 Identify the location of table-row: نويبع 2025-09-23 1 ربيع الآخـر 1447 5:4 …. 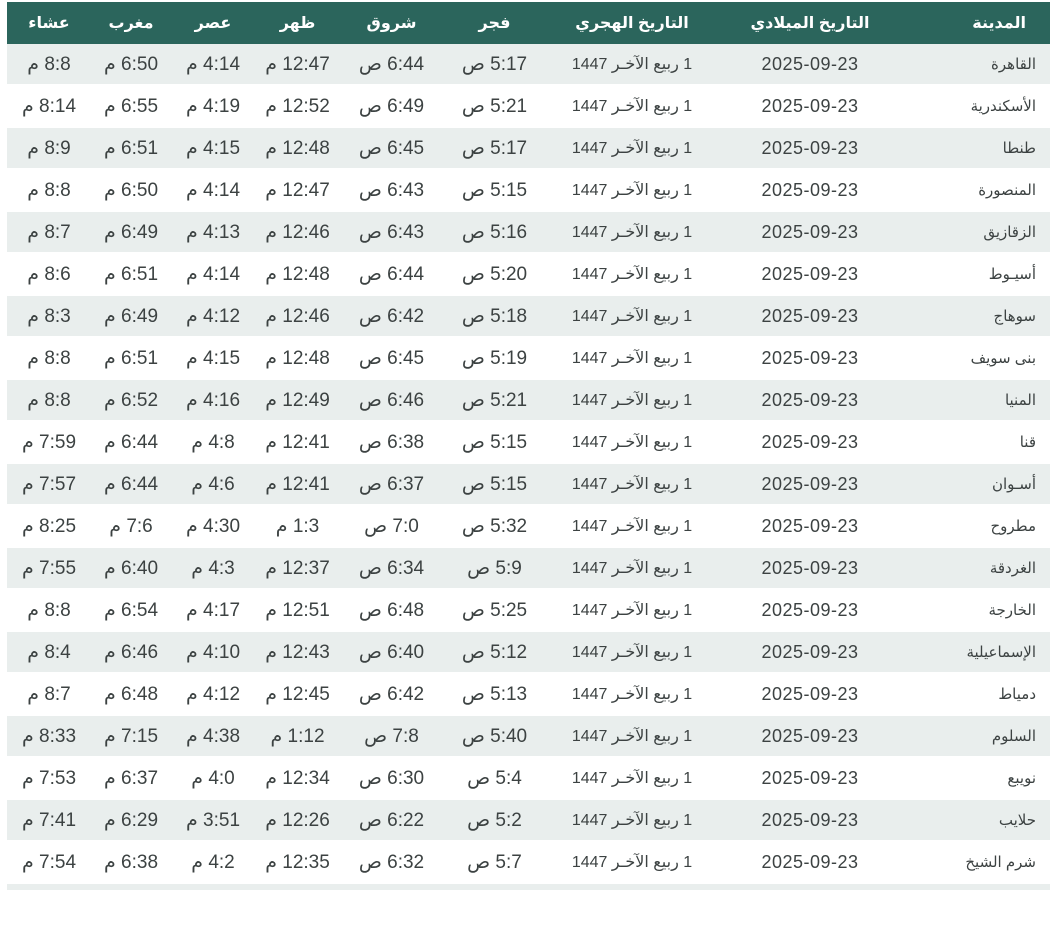
(528, 779).